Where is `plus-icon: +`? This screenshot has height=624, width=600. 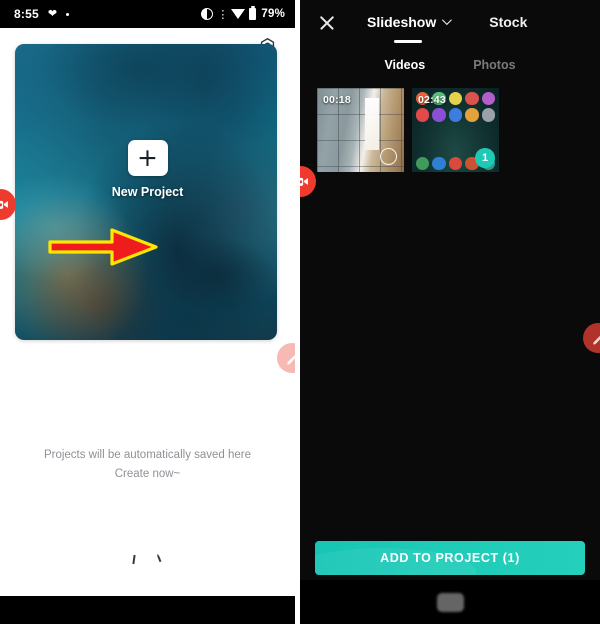 plus-icon: + is located at coordinates (147, 158).